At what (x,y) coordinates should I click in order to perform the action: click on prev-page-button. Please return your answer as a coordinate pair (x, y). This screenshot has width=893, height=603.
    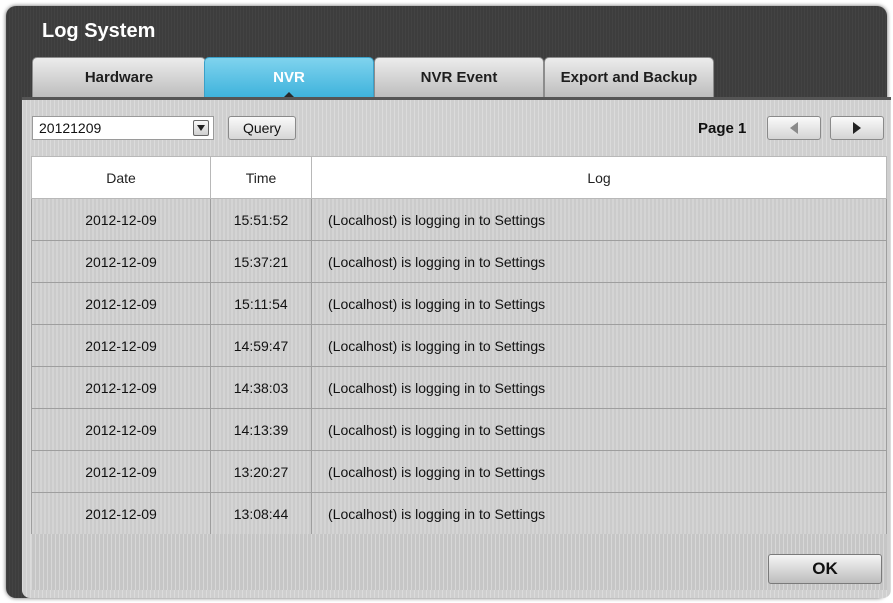
    Looking at the image, I should click on (794, 128).